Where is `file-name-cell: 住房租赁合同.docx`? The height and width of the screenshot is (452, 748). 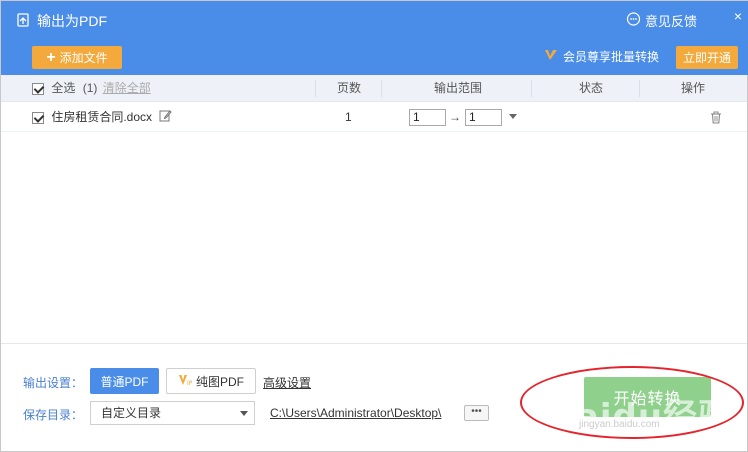 file-name-cell: 住房租赁合同.docx is located at coordinates (102, 117).